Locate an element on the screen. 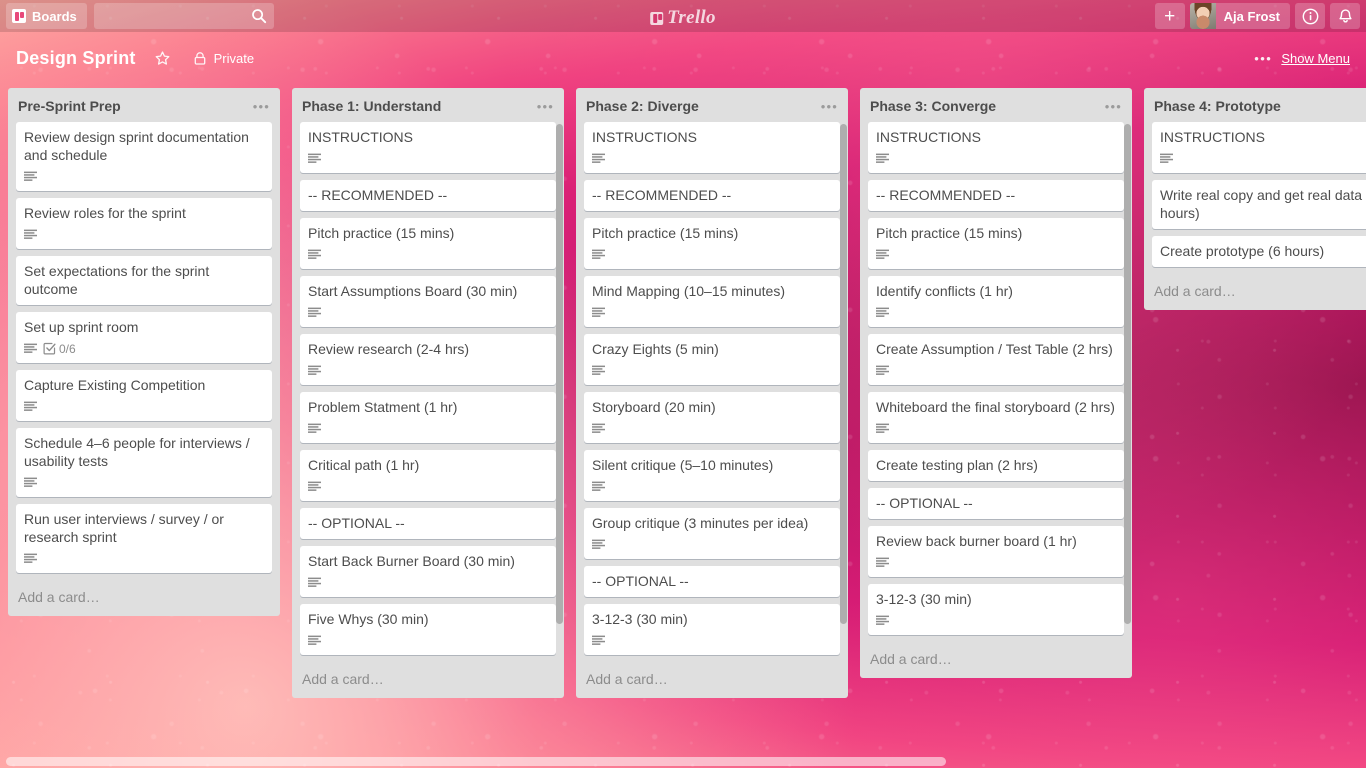 The height and width of the screenshot is (768, 1366). search-box is located at coordinates (183, 16).